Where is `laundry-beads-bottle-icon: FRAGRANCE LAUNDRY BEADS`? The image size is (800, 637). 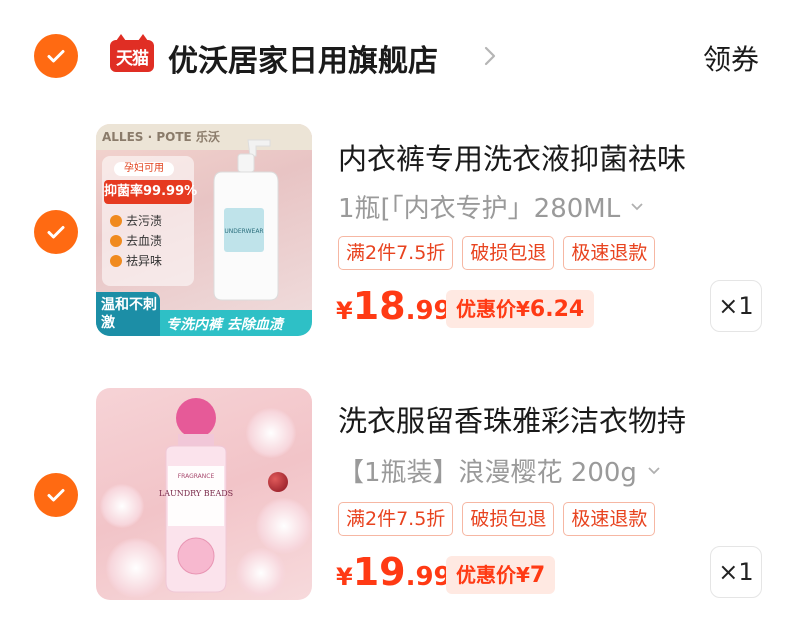 laundry-beads-bottle-icon: FRAGRANCE LAUNDRY BEADS is located at coordinates (196, 495).